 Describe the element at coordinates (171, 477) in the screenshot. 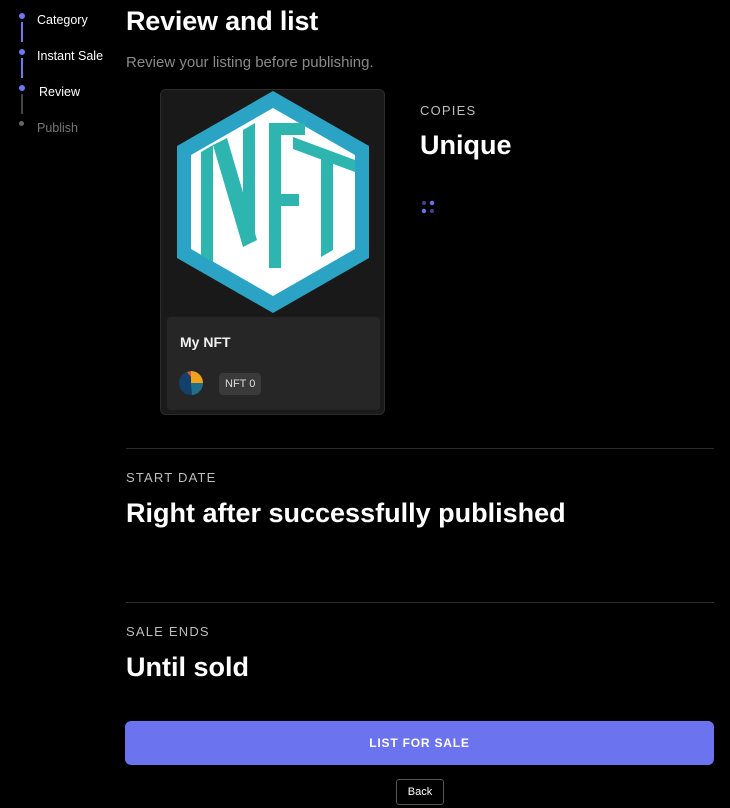

I see `start-date-label: START DATE` at that location.